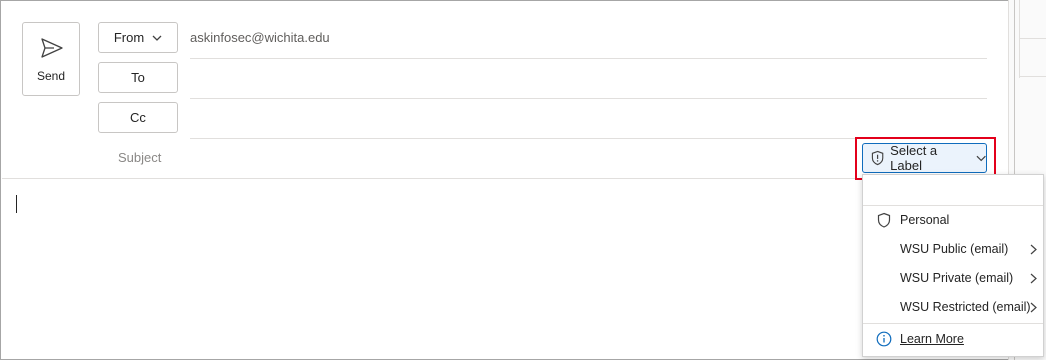 Image resolution: width=1046 pixels, height=360 pixels. I want to click on menu-item-wsu-public: WSU Public (email), so click(953, 249).